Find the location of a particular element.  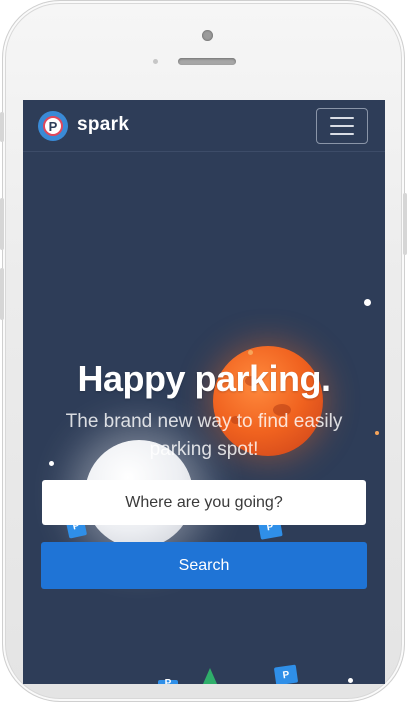

search-button: Search is located at coordinates (204, 565).